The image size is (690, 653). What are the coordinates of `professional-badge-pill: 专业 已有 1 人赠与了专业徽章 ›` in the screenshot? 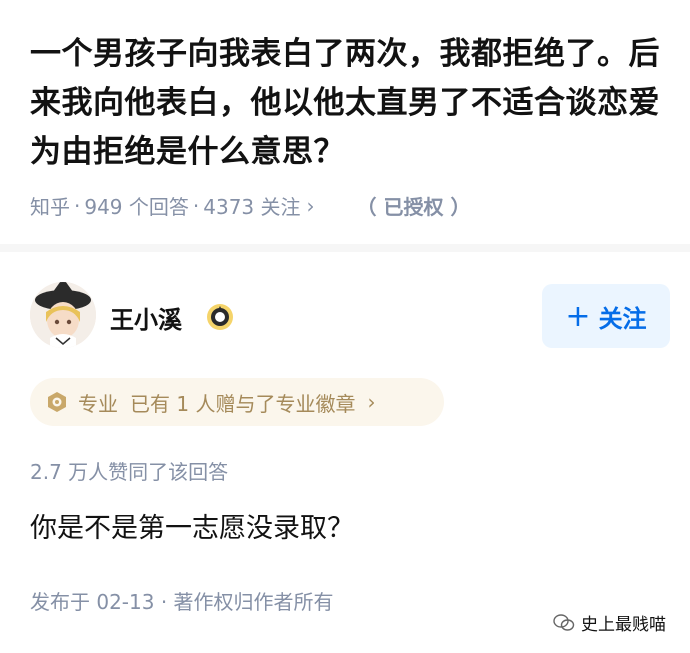 It's located at (237, 402).